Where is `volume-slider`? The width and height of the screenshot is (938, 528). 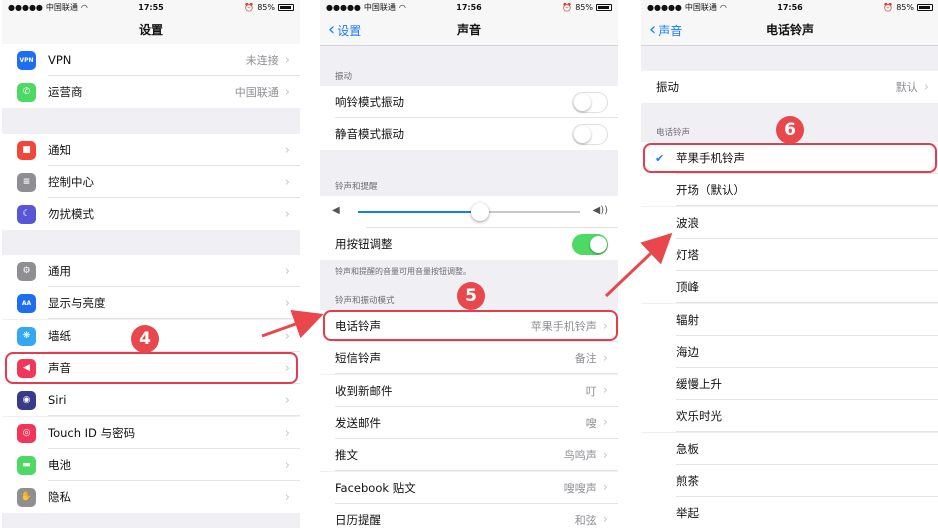
volume-slider is located at coordinates (469, 212).